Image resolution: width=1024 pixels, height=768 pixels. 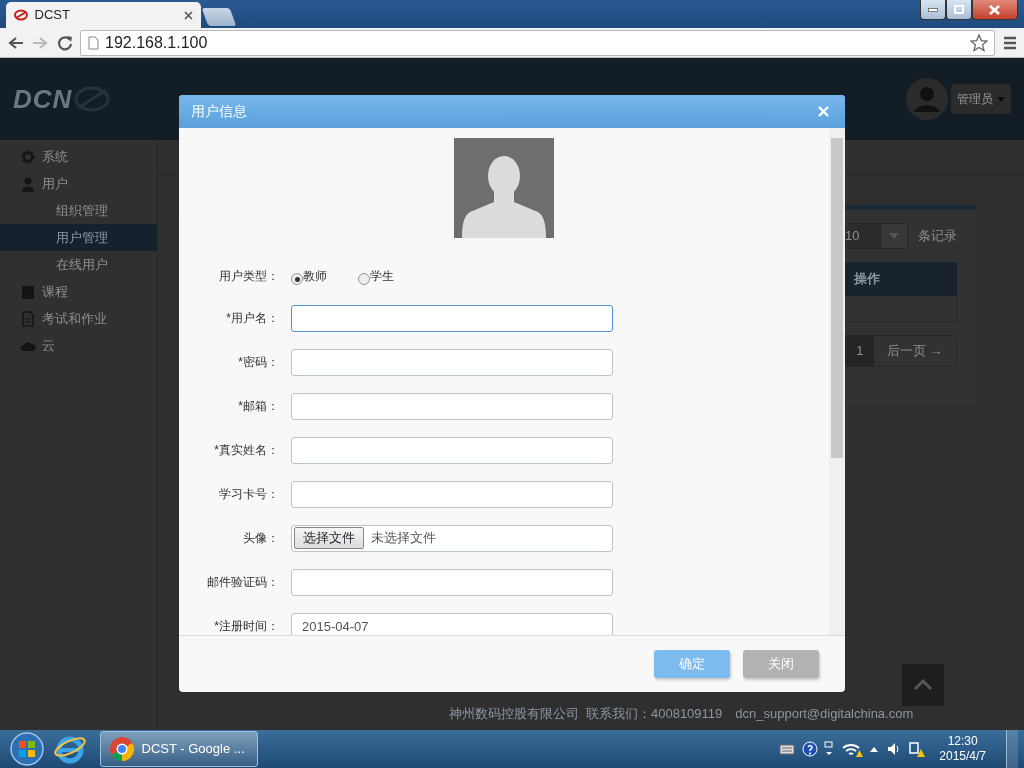 I want to click on field-label: *密码：, so click(x=258, y=362).